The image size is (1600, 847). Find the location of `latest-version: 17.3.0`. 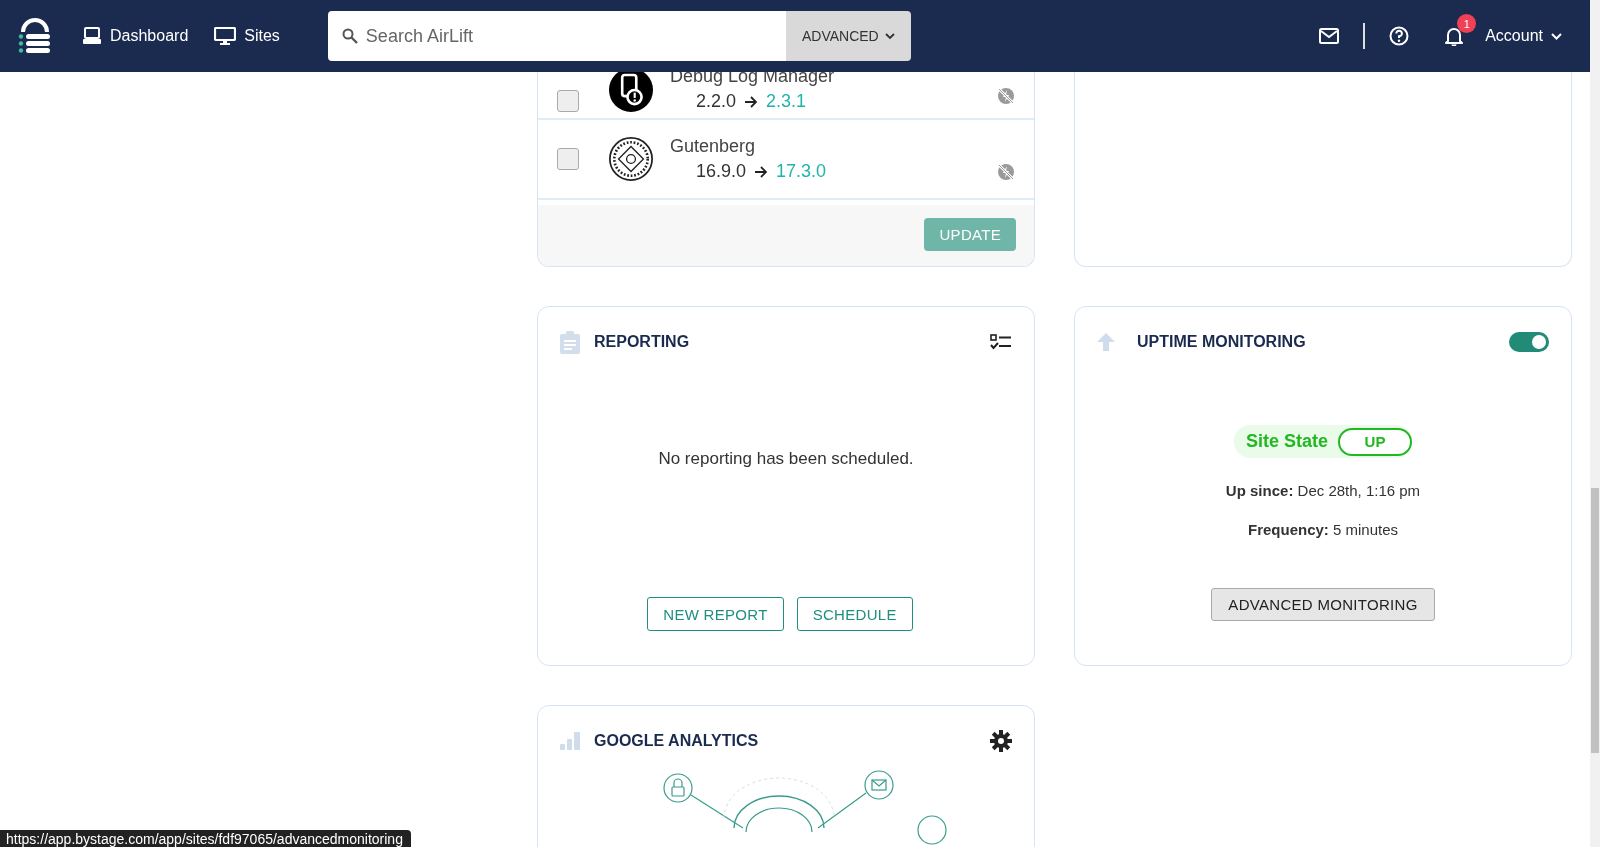

latest-version: 17.3.0 is located at coordinates (801, 171).